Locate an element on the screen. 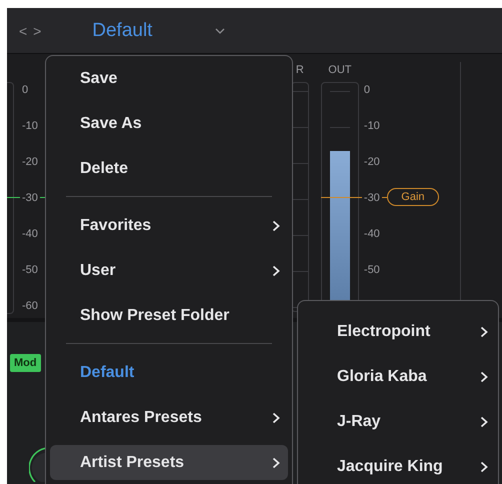 The width and height of the screenshot is (502, 484). menu-item: Favorites is located at coordinates (169, 225).